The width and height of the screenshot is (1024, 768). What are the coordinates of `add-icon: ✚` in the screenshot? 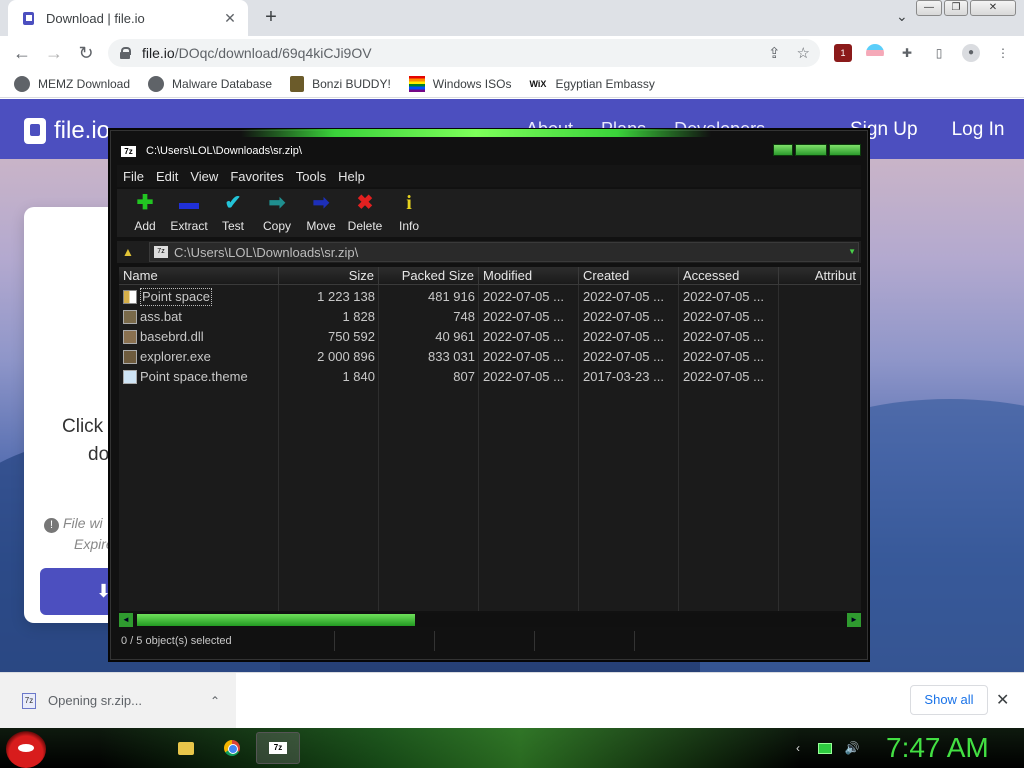 It's located at (145, 203).